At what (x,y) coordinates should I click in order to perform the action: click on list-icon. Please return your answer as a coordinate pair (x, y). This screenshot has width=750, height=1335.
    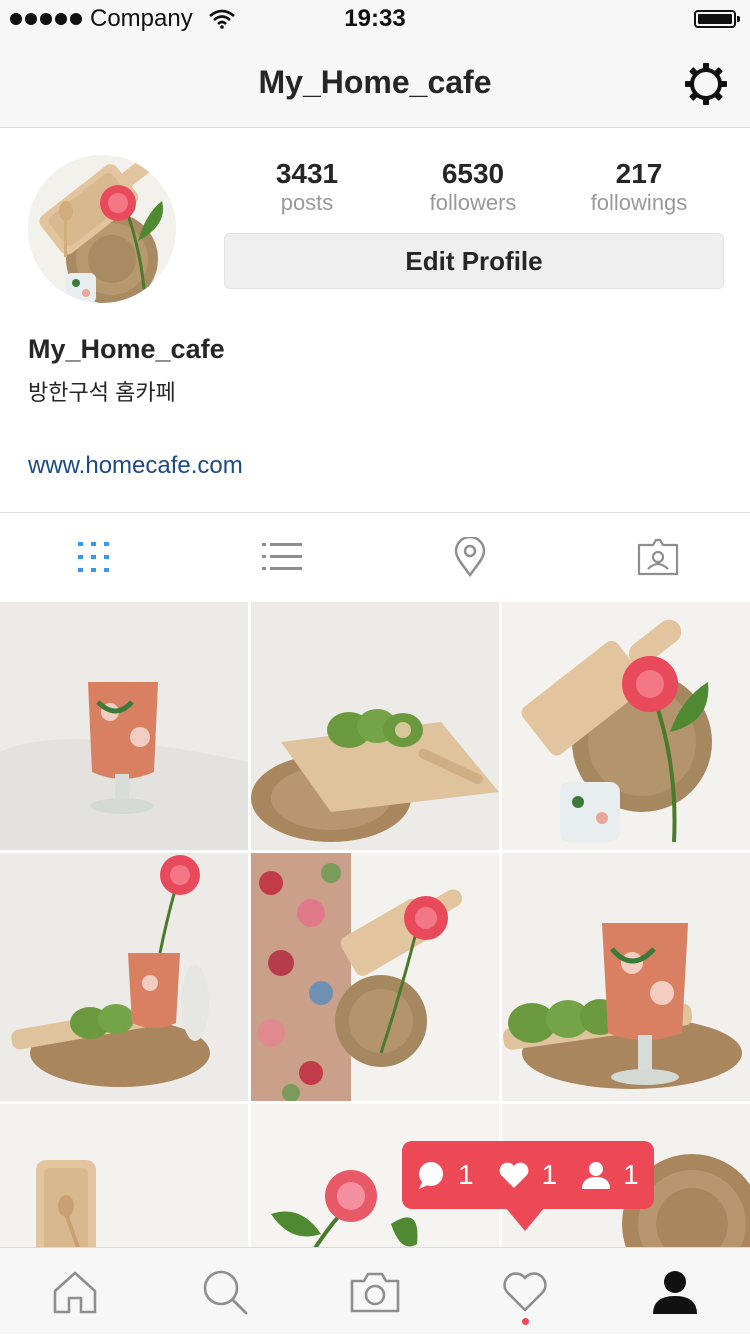
    Looking at the image, I should click on (282, 556).